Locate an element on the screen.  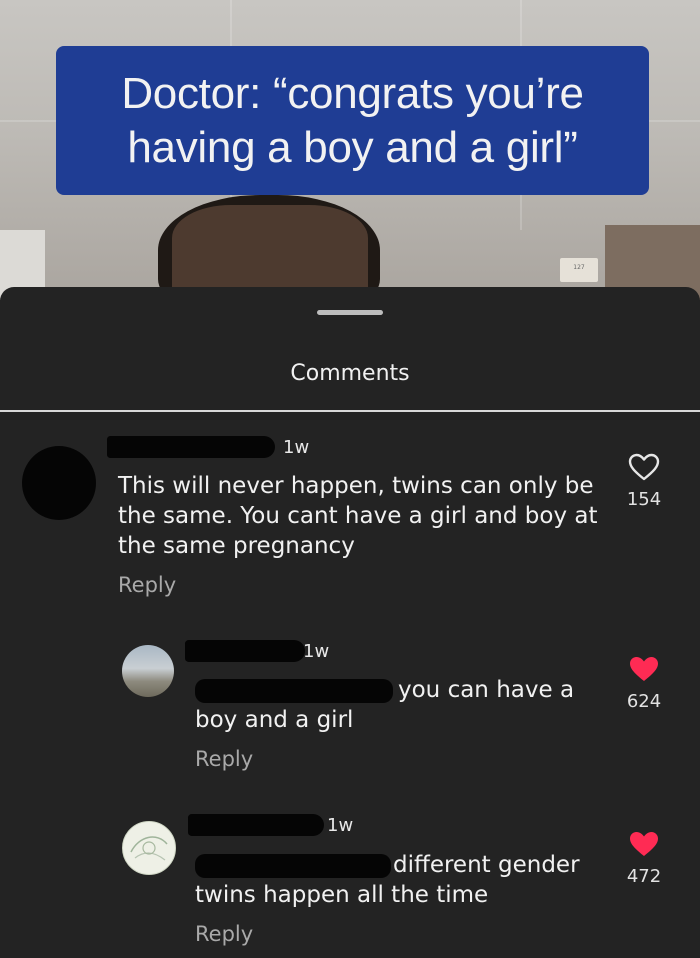
like-button: 624 is located at coordinates (644, 683).